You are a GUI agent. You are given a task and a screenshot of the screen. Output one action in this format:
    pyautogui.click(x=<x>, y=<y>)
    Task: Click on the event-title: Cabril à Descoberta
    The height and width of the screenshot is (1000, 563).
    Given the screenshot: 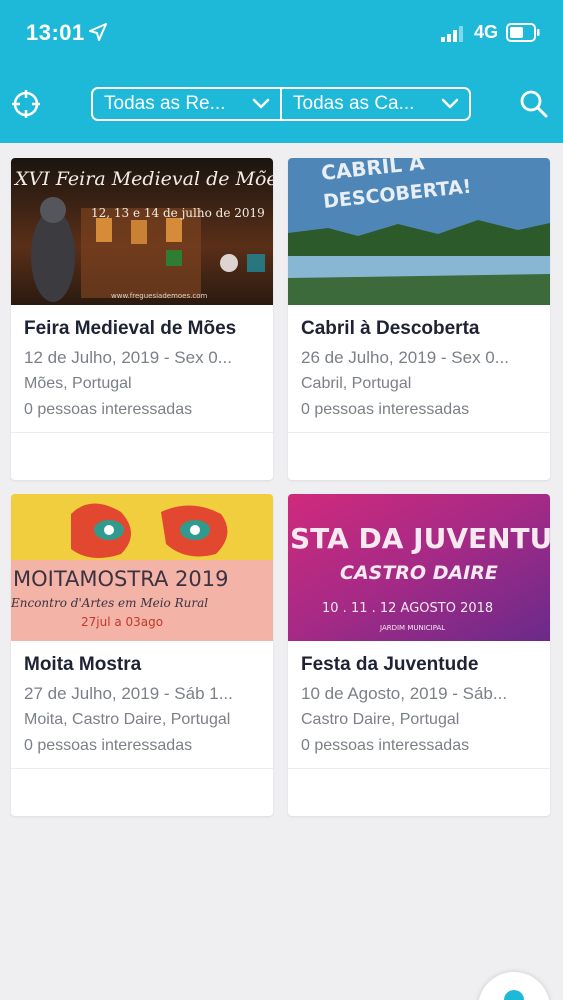 What is the action you would take?
    pyautogui.click(x=390, y=328)
    